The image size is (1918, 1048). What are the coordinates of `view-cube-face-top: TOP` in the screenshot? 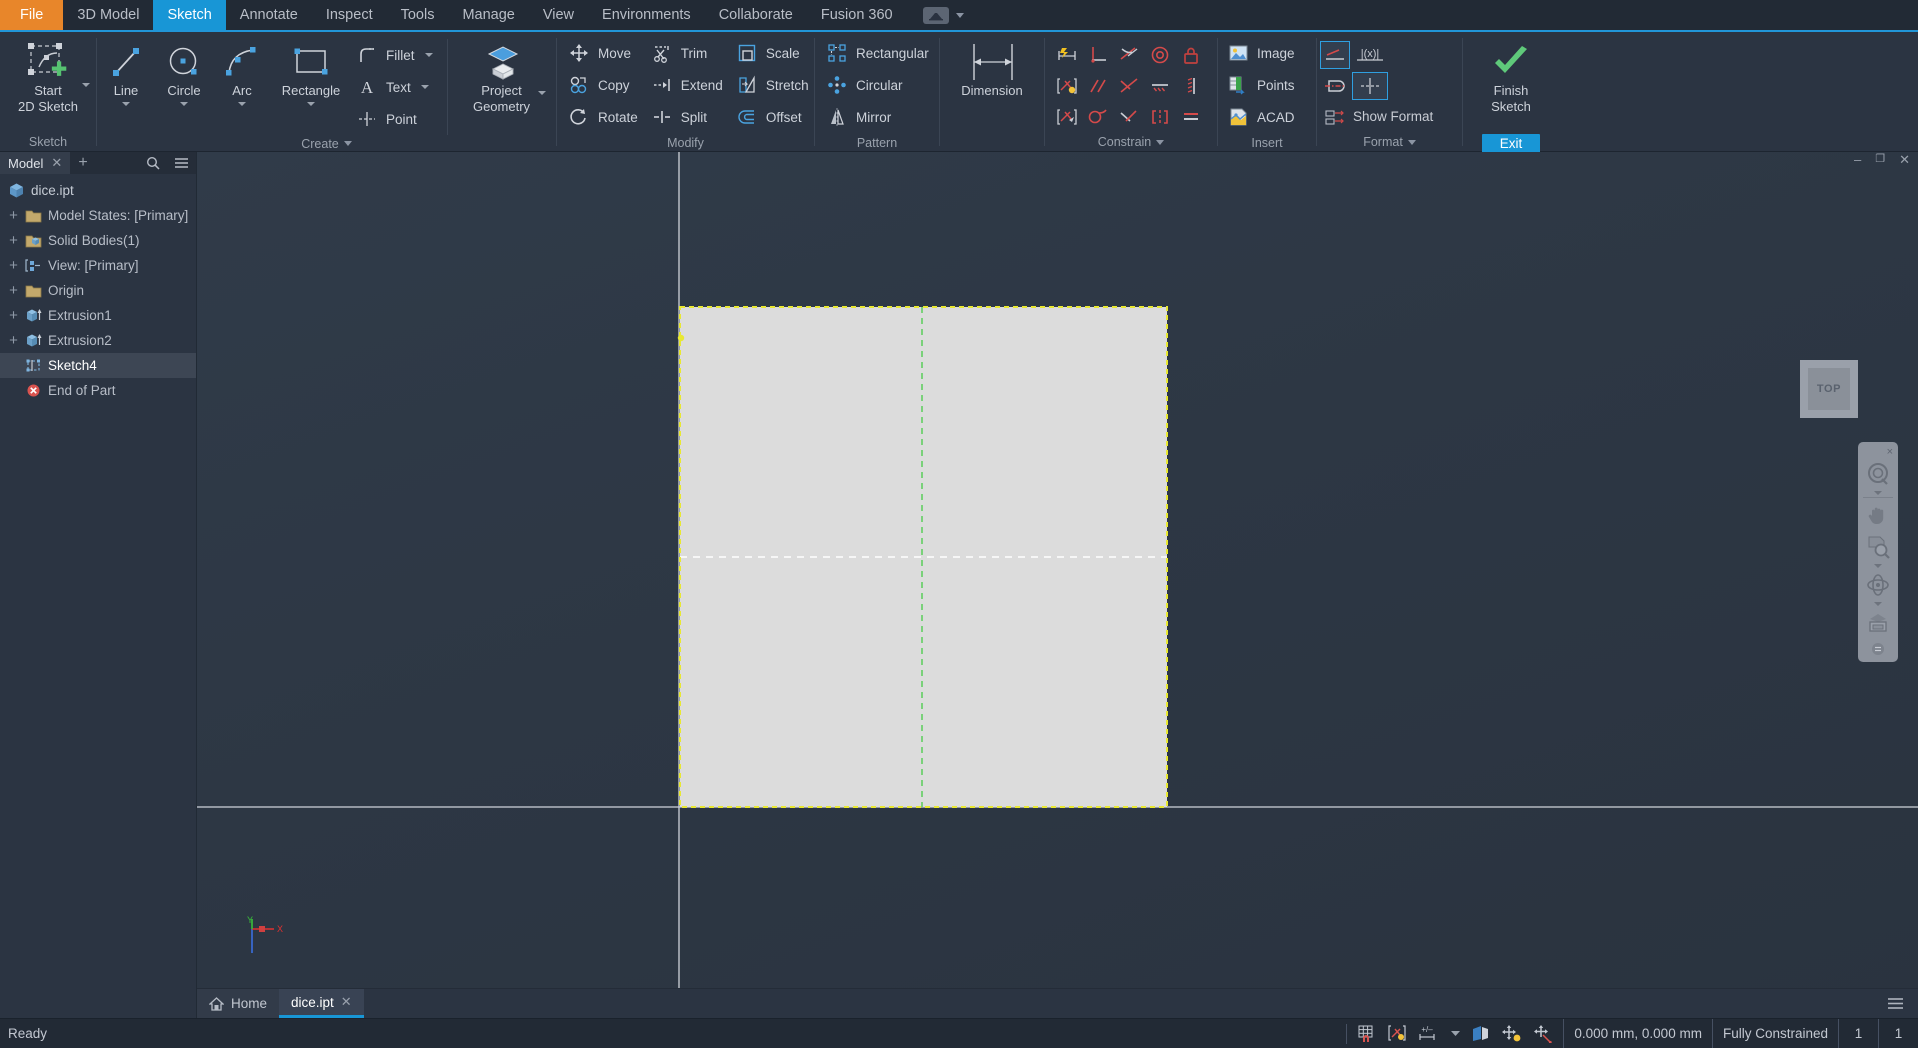 It's located at (1829, 389).